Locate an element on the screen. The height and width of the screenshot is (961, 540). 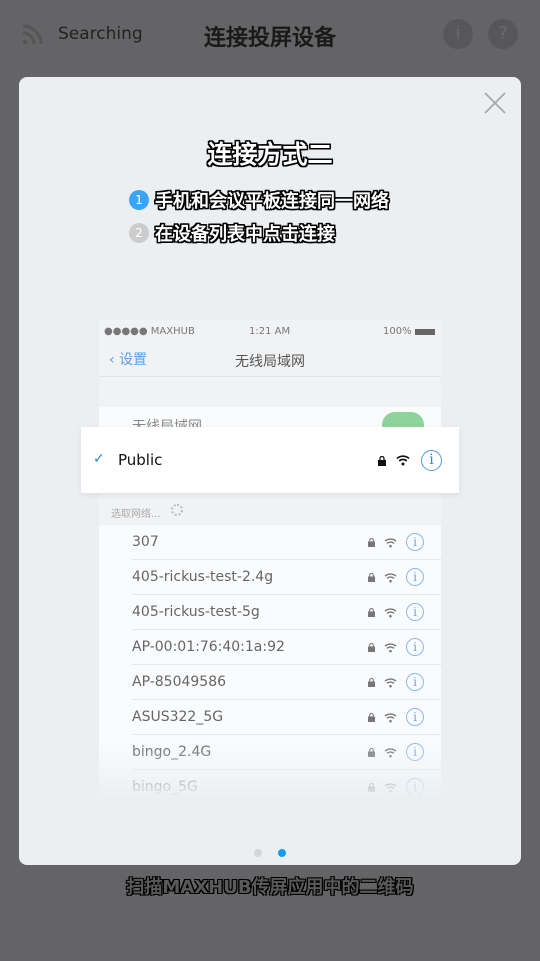
phone-nav-title: 无线局域网 is located at coordinates (270, 362).